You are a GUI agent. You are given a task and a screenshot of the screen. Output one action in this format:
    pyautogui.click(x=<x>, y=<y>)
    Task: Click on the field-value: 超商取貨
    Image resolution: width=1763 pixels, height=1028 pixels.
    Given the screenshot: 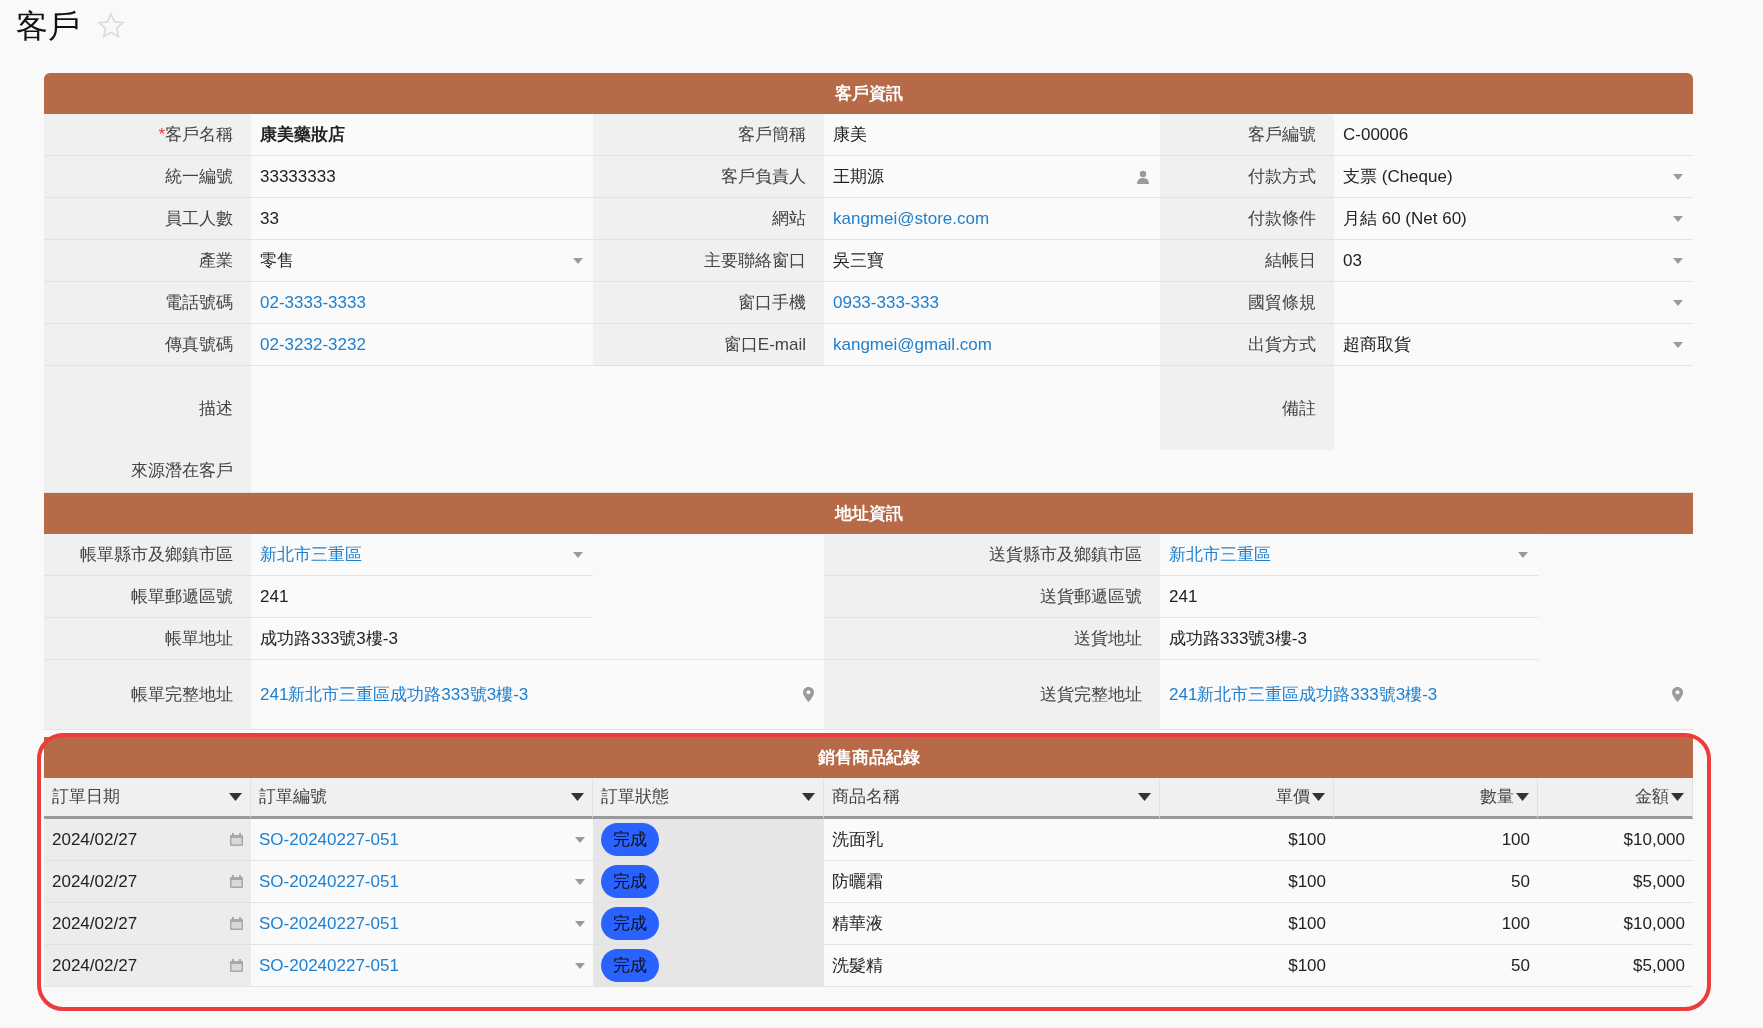 What is the action you would take?
    pyautogui.click(x=1377, y=344)
    